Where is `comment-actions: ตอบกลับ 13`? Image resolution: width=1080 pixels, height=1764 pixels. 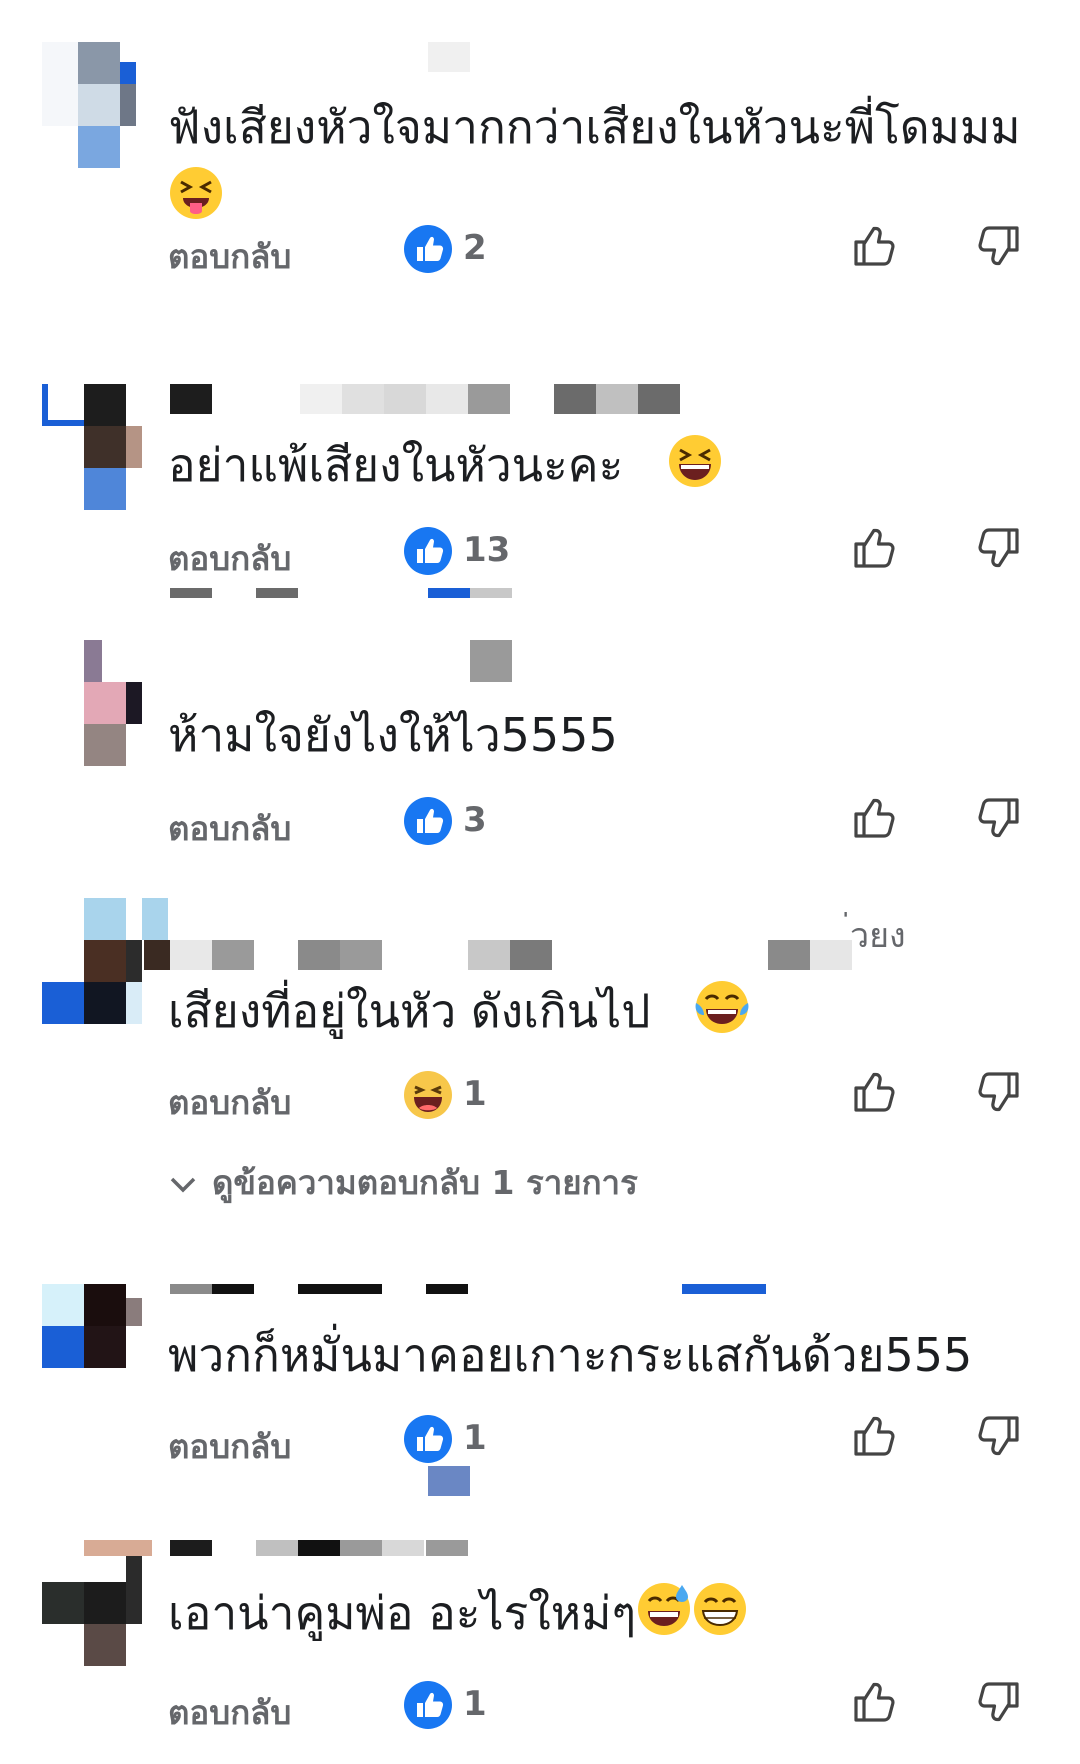 comment-actions: ตอบกลับ 13 is located at coordinates (540, 556).